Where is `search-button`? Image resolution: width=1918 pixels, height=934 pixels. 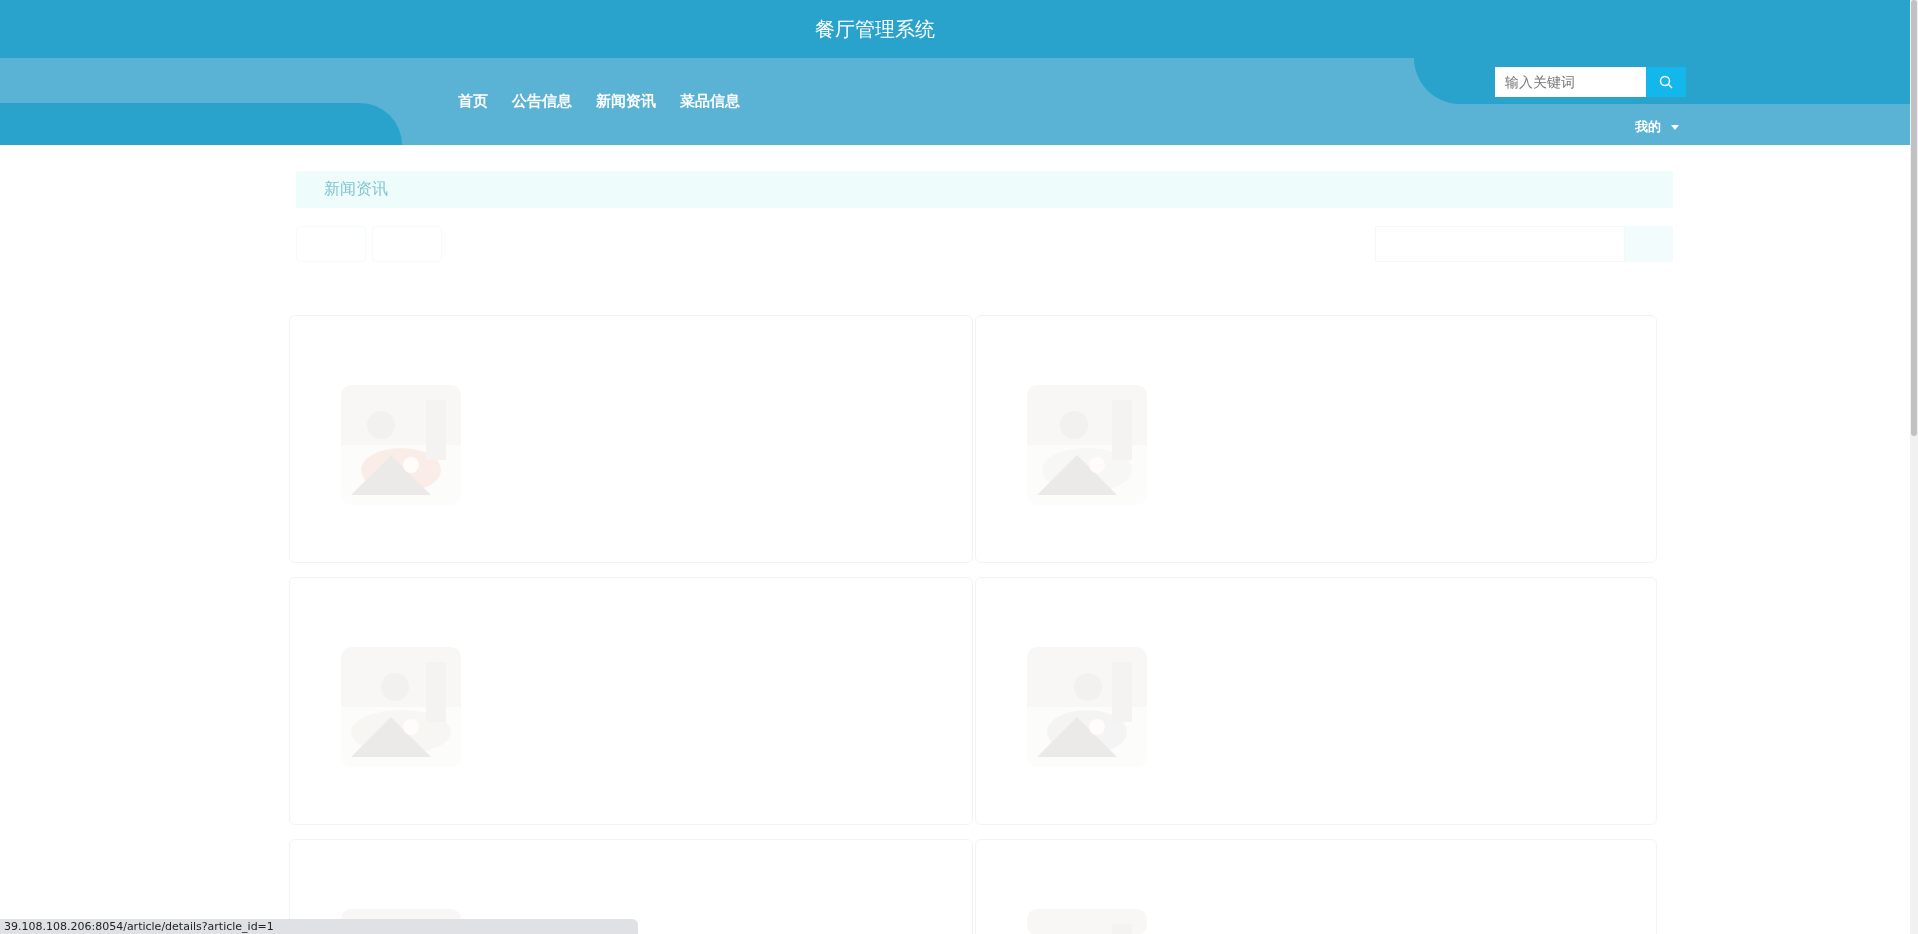 search-button is located at coordinates (1666, 82).